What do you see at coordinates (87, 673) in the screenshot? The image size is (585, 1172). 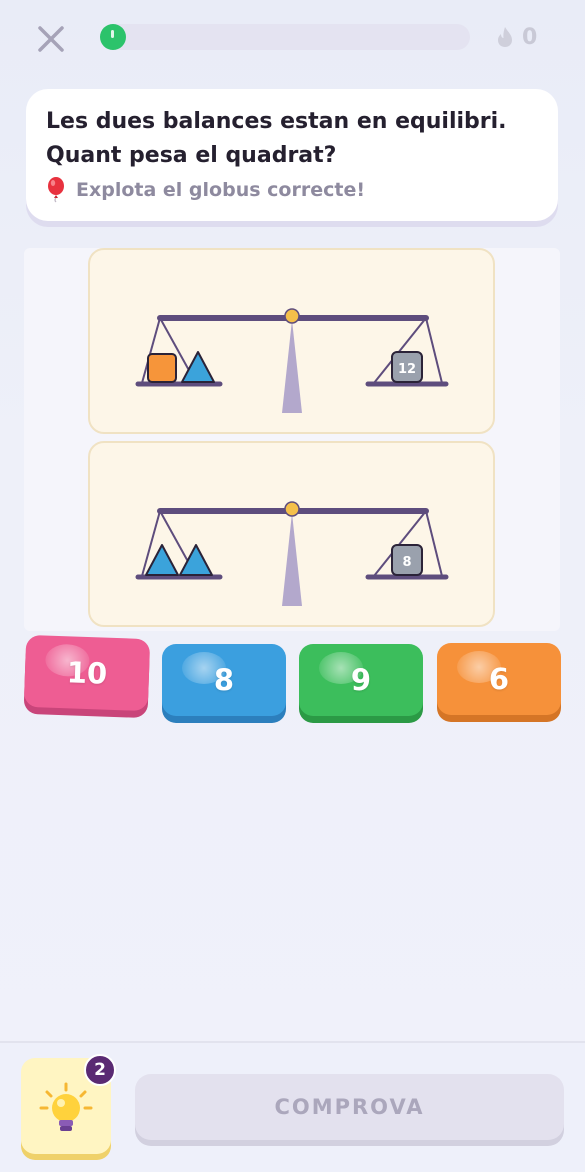 I see `answer-option-10: 10` at bounding box center [87, 673].